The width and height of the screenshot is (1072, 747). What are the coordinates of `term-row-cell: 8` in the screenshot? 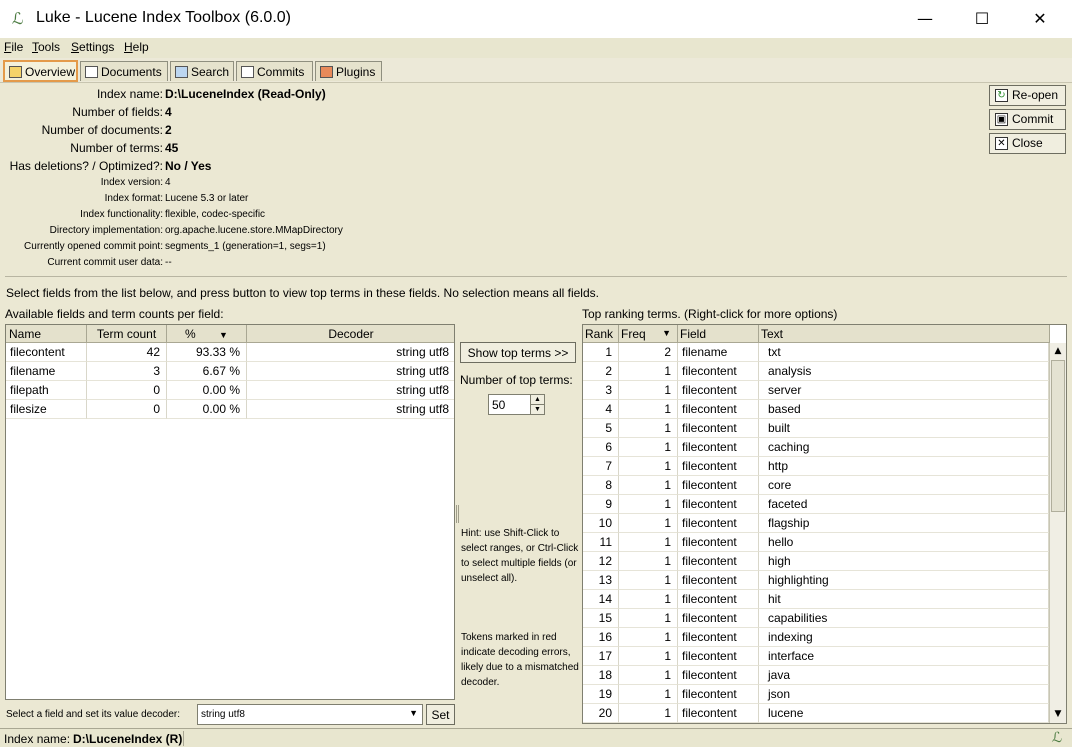 It's located at (601, 485).